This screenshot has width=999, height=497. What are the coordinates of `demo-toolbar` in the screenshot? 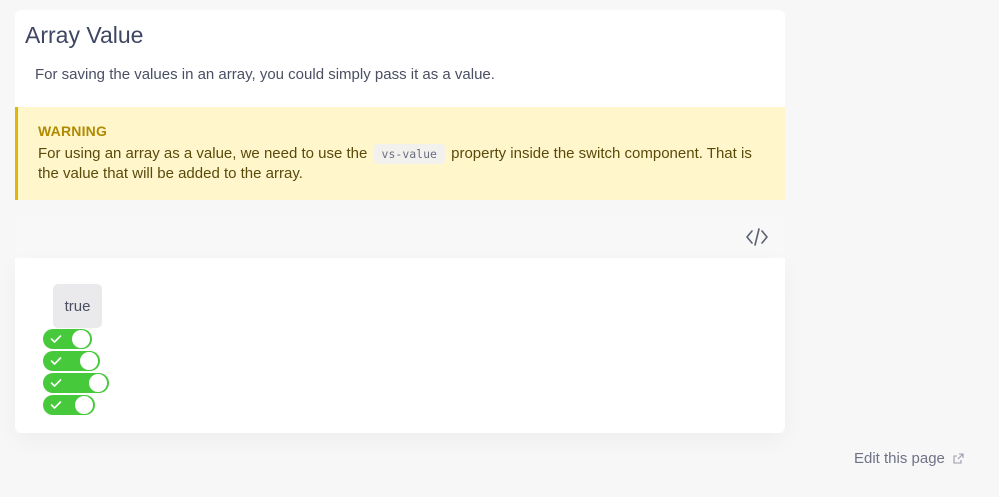 It's located at (400, 237).